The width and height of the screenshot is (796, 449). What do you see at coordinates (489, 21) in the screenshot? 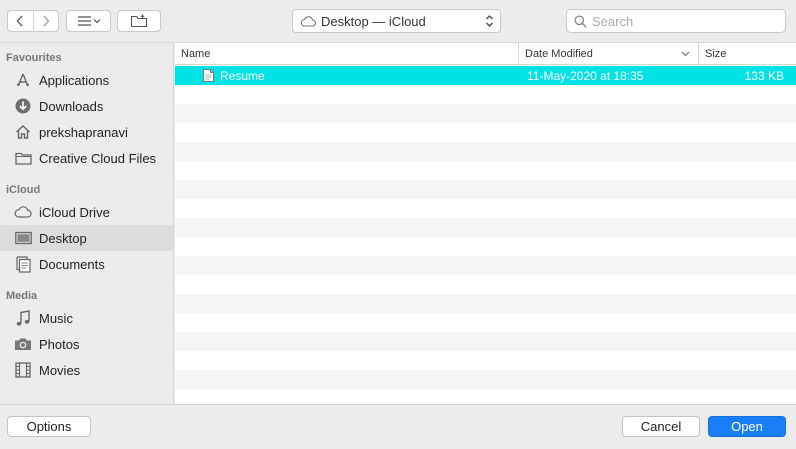
I see `stepper-icon` at bounding box center [489, 21].